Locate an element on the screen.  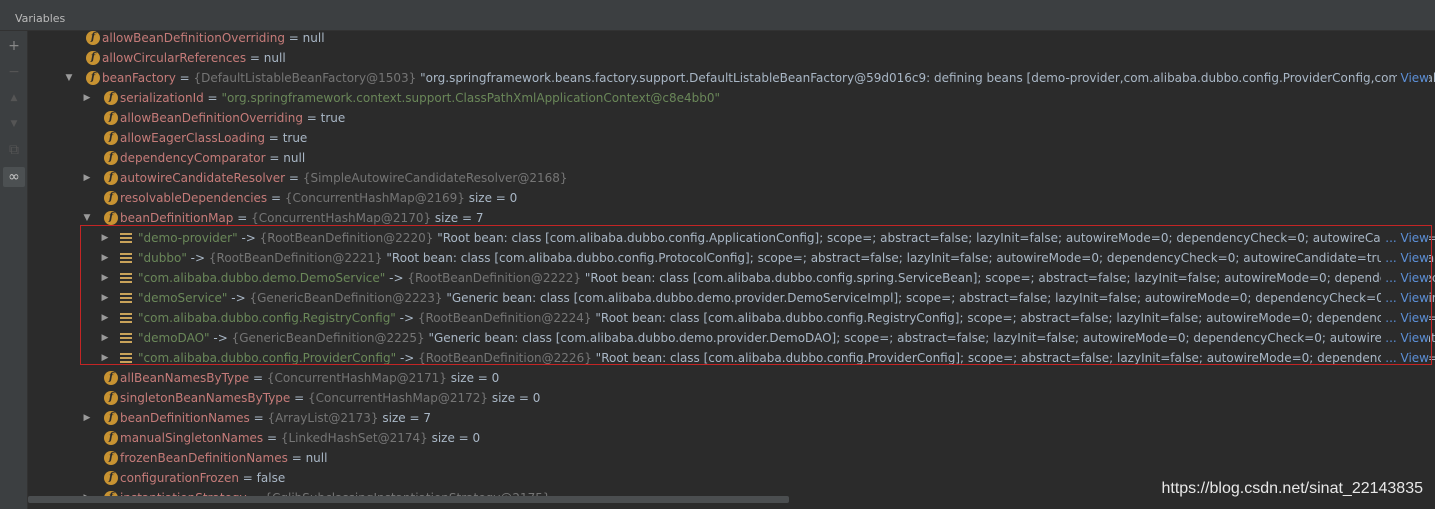
row-text: frozenBeanDefinitionNames = null is located at coordinates (223, 458).